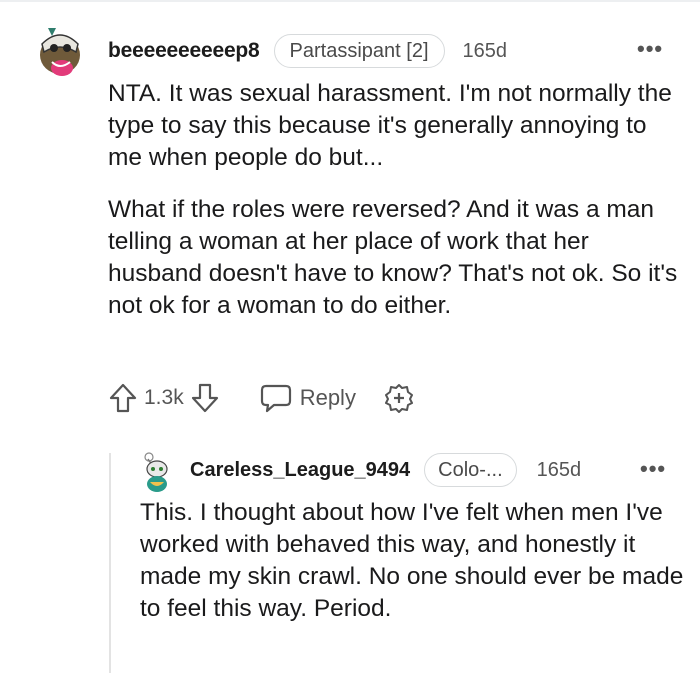  Describe the element at coordinates (205, 398) in the screenshot. I see `arrow-down-icon` at that location.